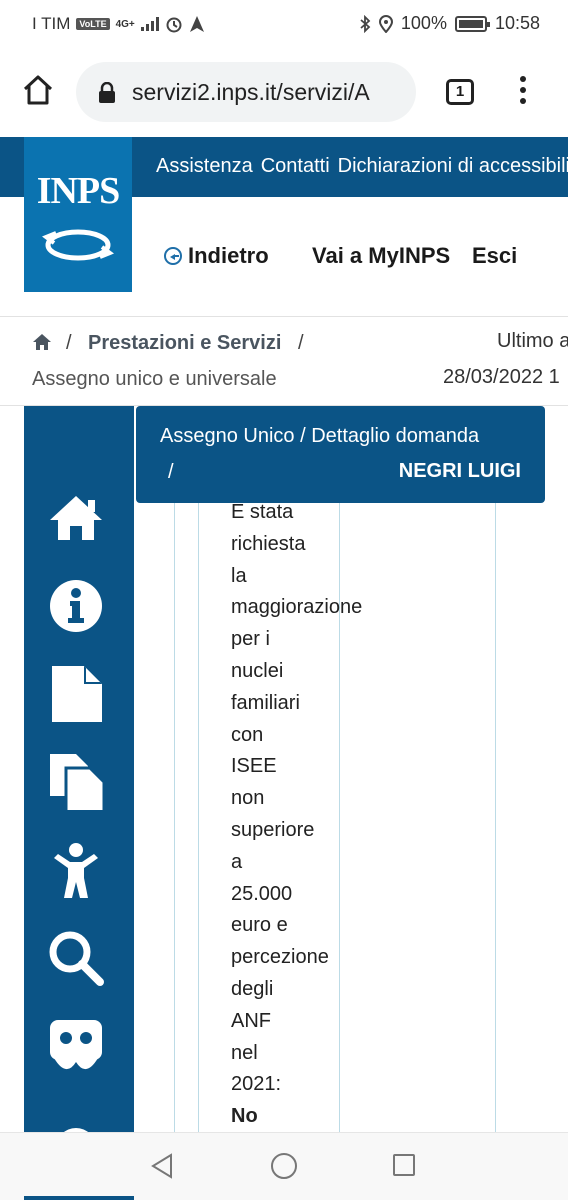 The image size is (568, 1200). Describe the element at coordinates (268, 543) in the screenshot. I see `cell-line: richiesta` at that location.